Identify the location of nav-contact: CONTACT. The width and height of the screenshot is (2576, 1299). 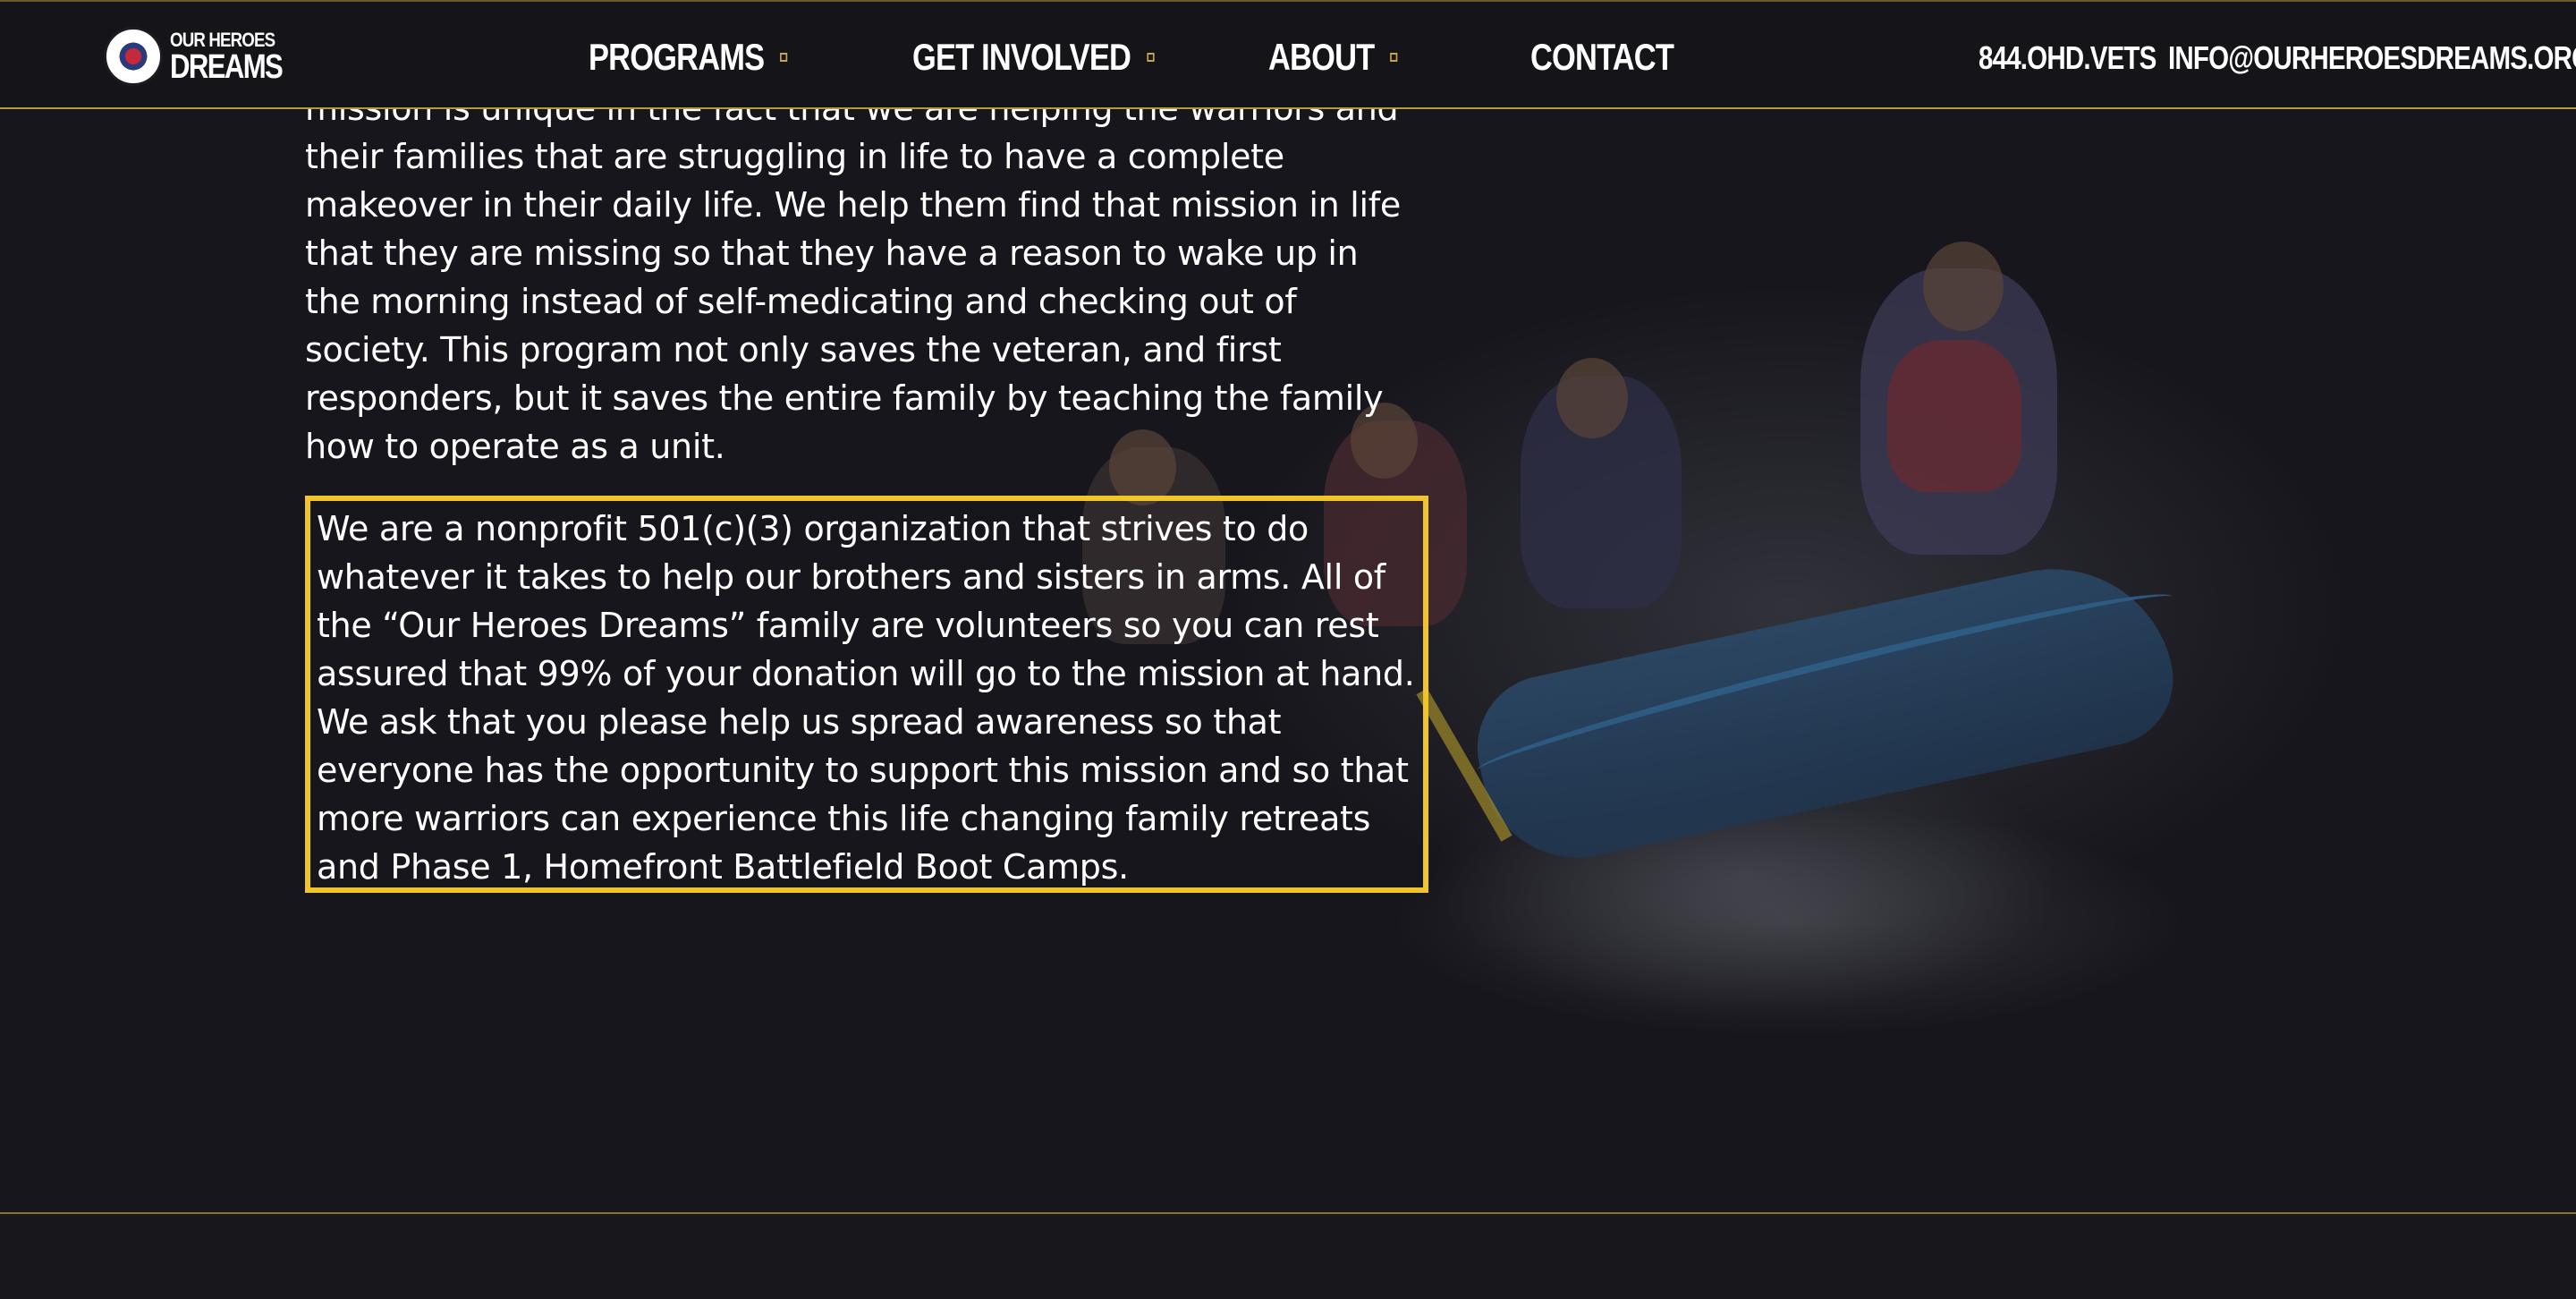
(1602, 57).